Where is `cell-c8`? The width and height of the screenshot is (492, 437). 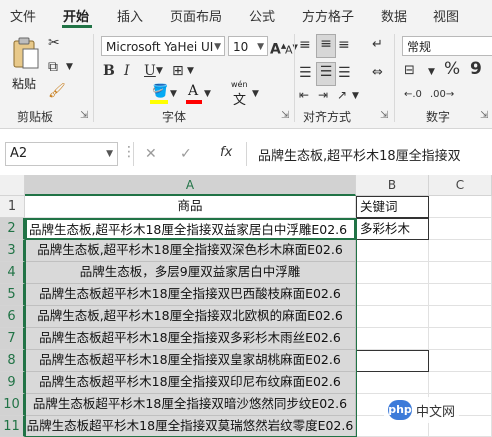 cell-c8 is located at coordinates (460, 361).